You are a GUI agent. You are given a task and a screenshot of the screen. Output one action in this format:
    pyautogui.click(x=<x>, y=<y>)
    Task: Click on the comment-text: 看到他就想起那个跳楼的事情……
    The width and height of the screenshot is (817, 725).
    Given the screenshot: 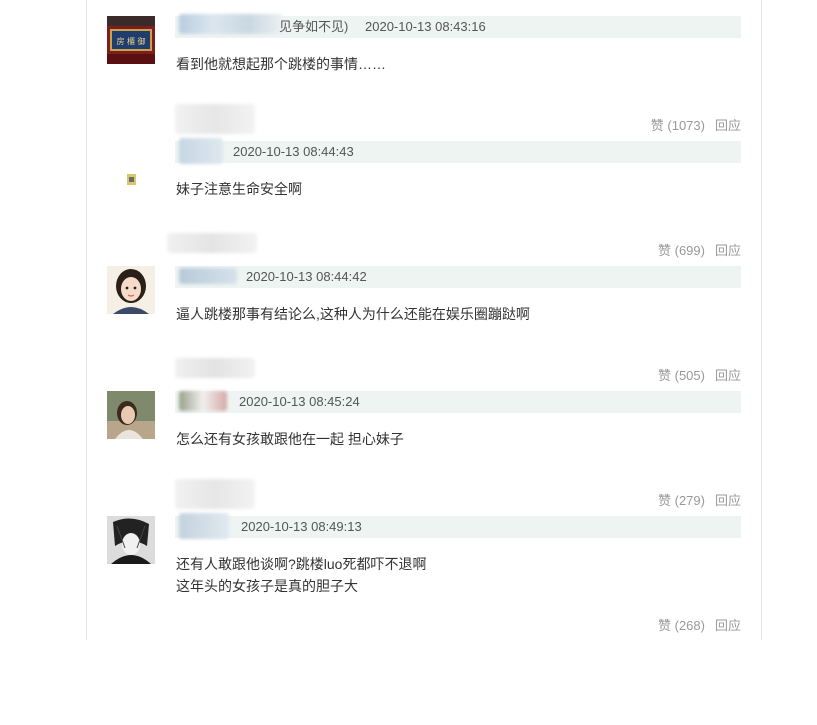 What is the action you would take?
    pyautogui.click(x=281, y=64)
    